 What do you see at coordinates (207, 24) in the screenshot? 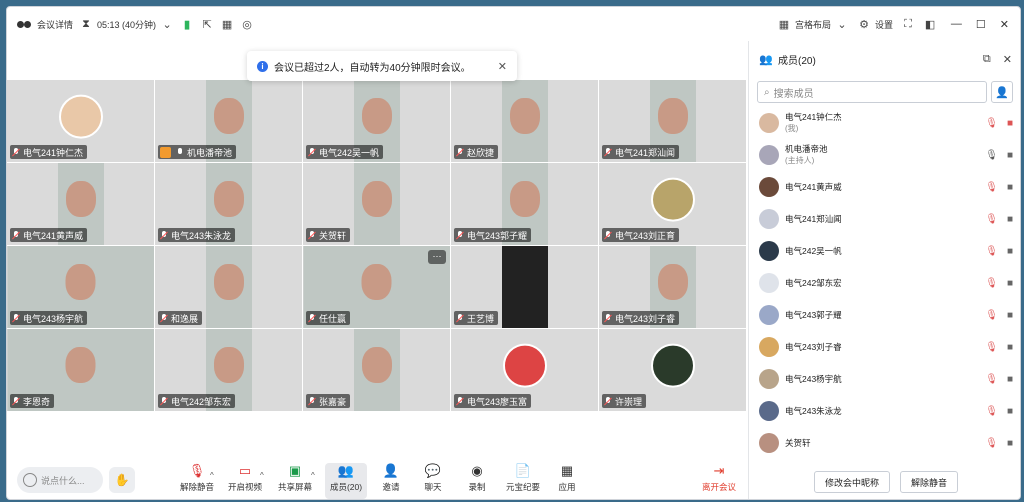
I see `popout-icon: ⇱` at bounding box center [207, 24].